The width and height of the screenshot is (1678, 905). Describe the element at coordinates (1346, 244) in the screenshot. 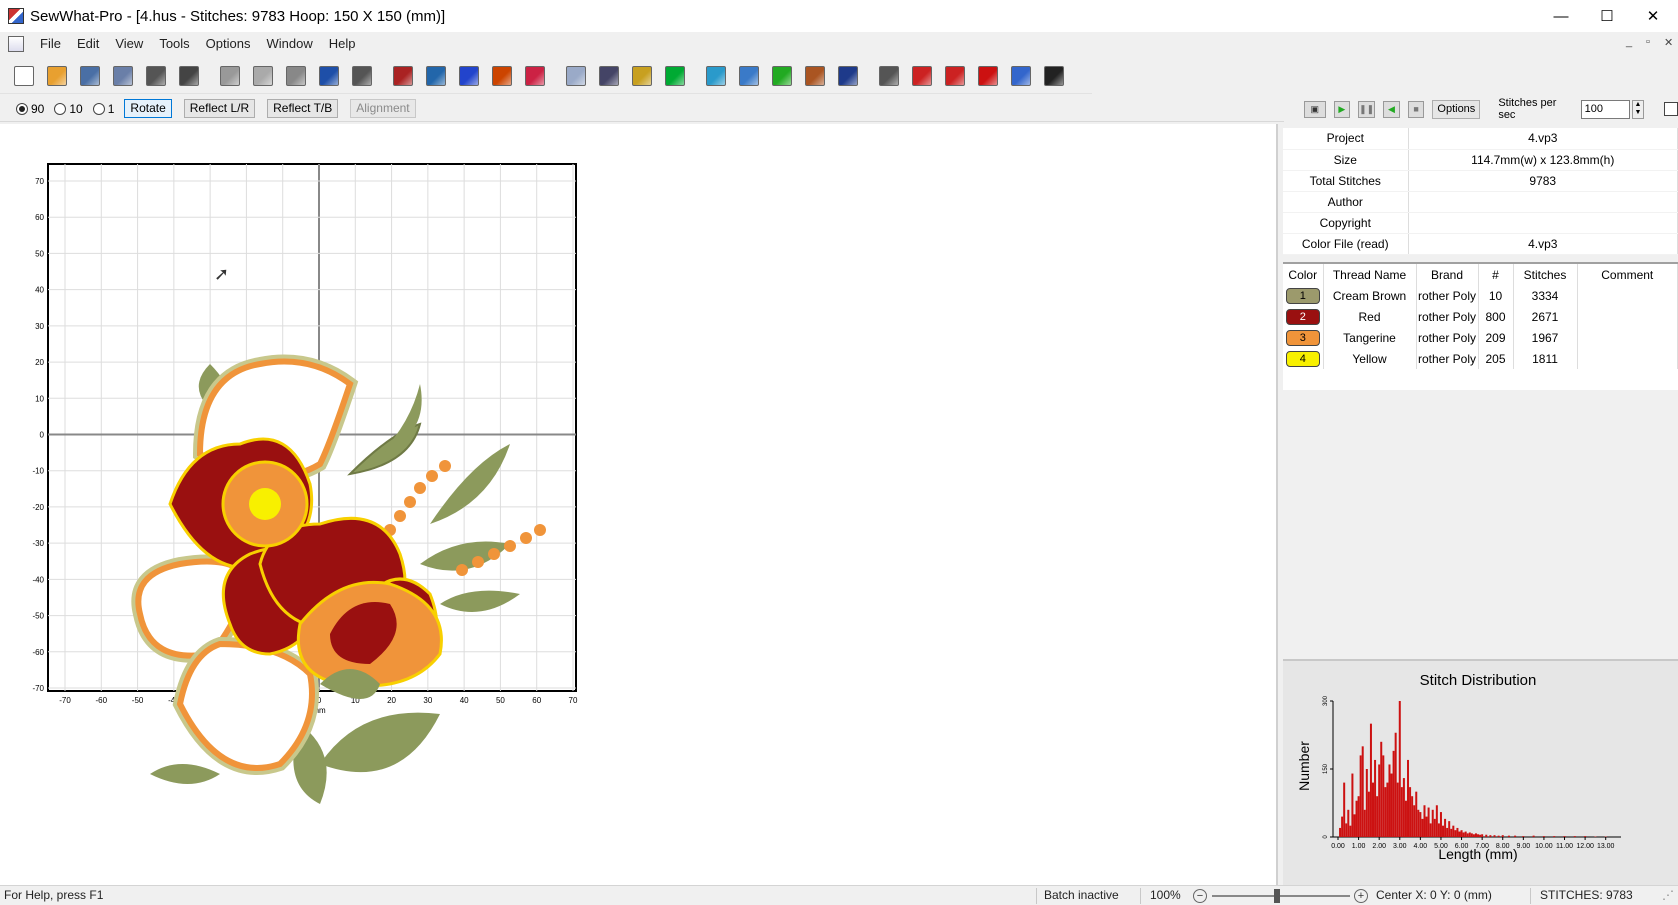

I see `info-label: Color File (read)` at that location.